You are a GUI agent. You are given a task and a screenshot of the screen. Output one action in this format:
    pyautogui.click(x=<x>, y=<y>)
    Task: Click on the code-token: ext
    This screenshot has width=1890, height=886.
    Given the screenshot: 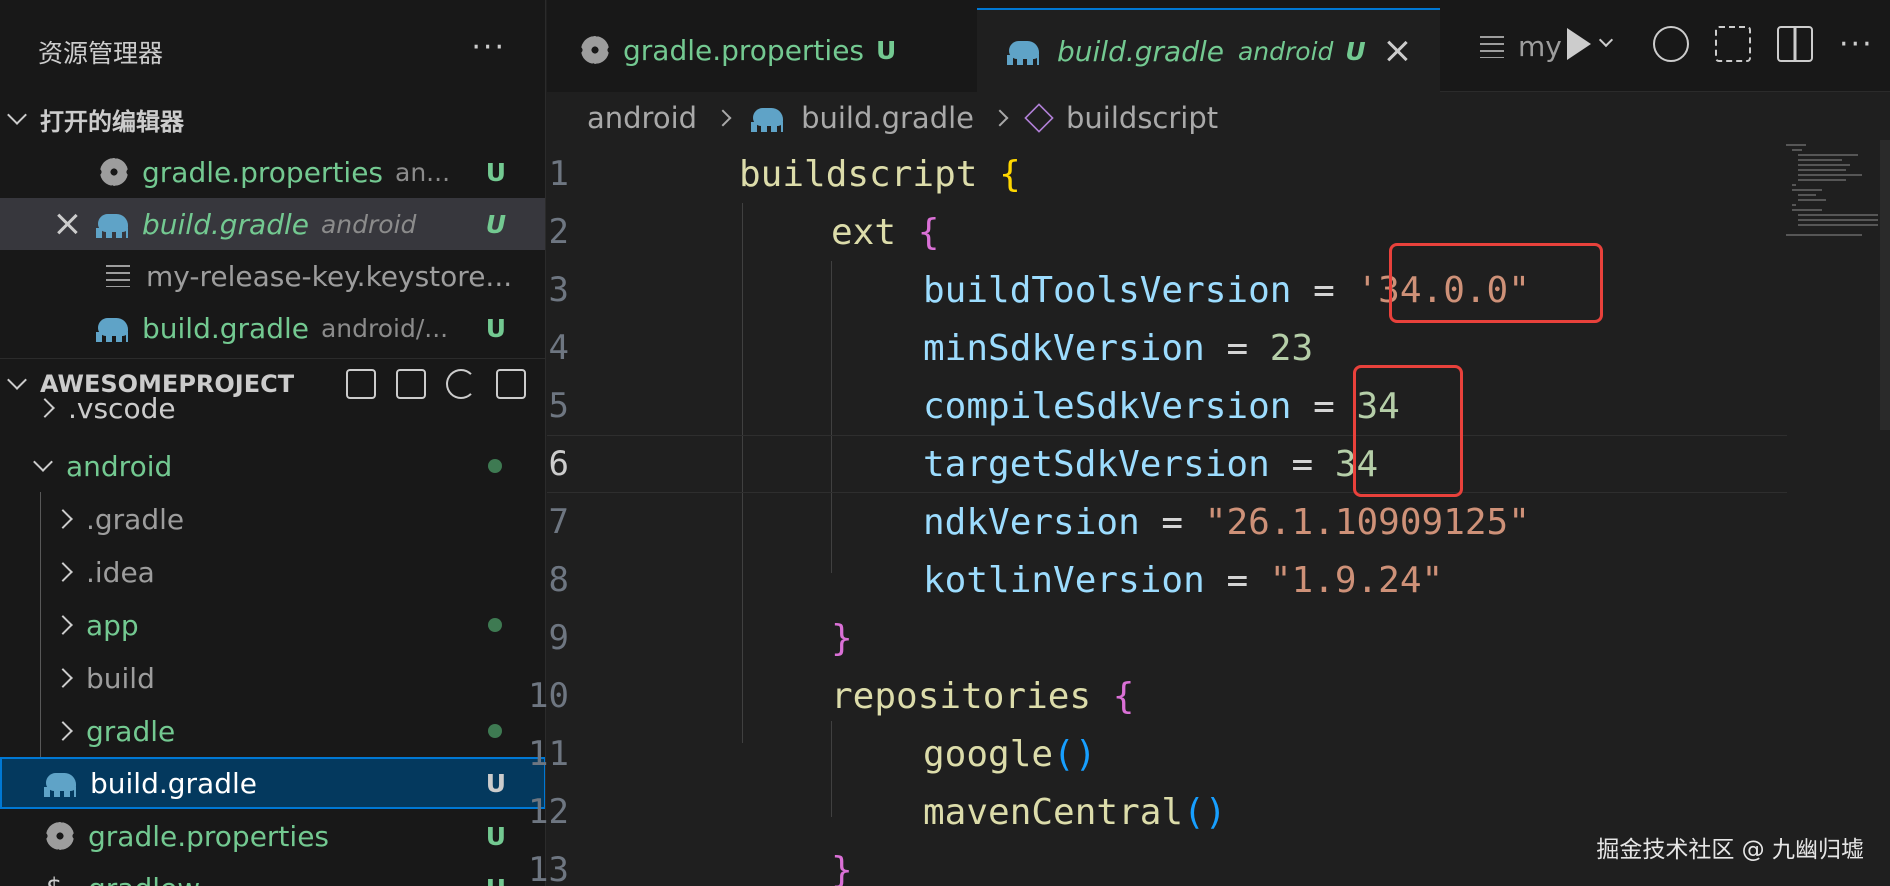 What is the action you would take?
    pyautogui.click(x=864, y=232)
    